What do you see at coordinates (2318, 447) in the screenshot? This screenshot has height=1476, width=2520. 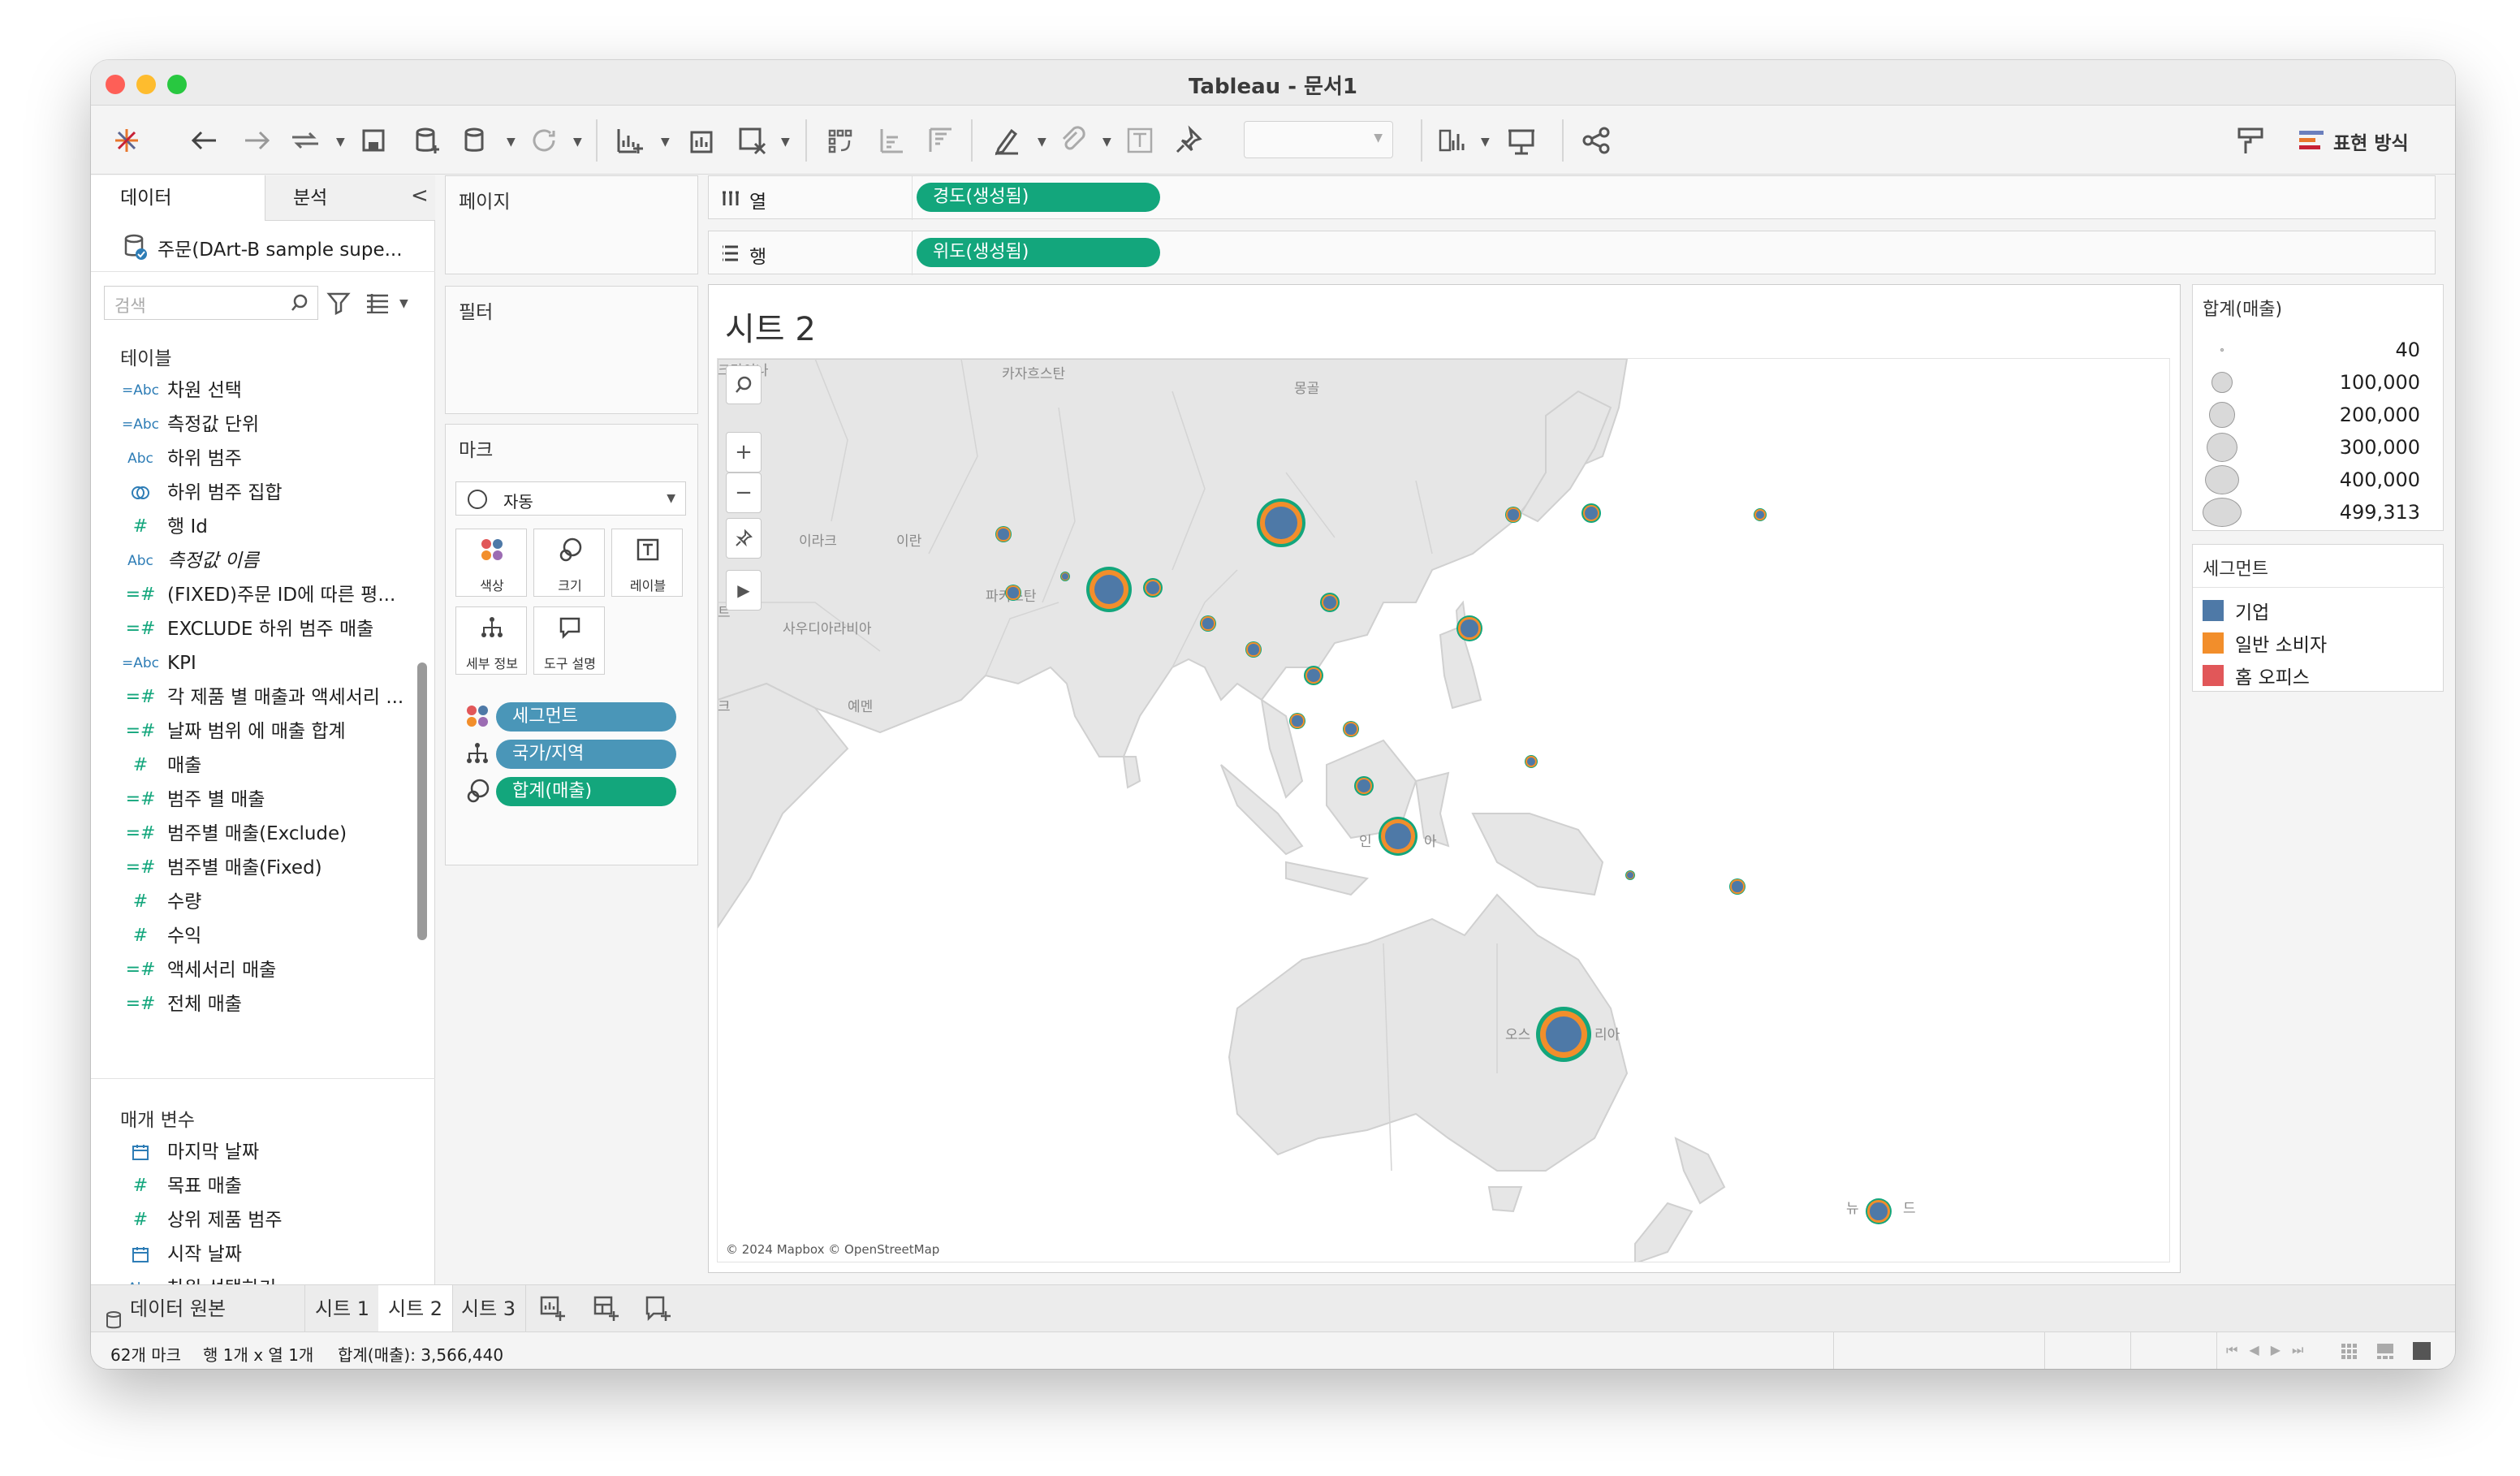 I see `size-legend-item: 300,000` at bounding box center [2318, 447].